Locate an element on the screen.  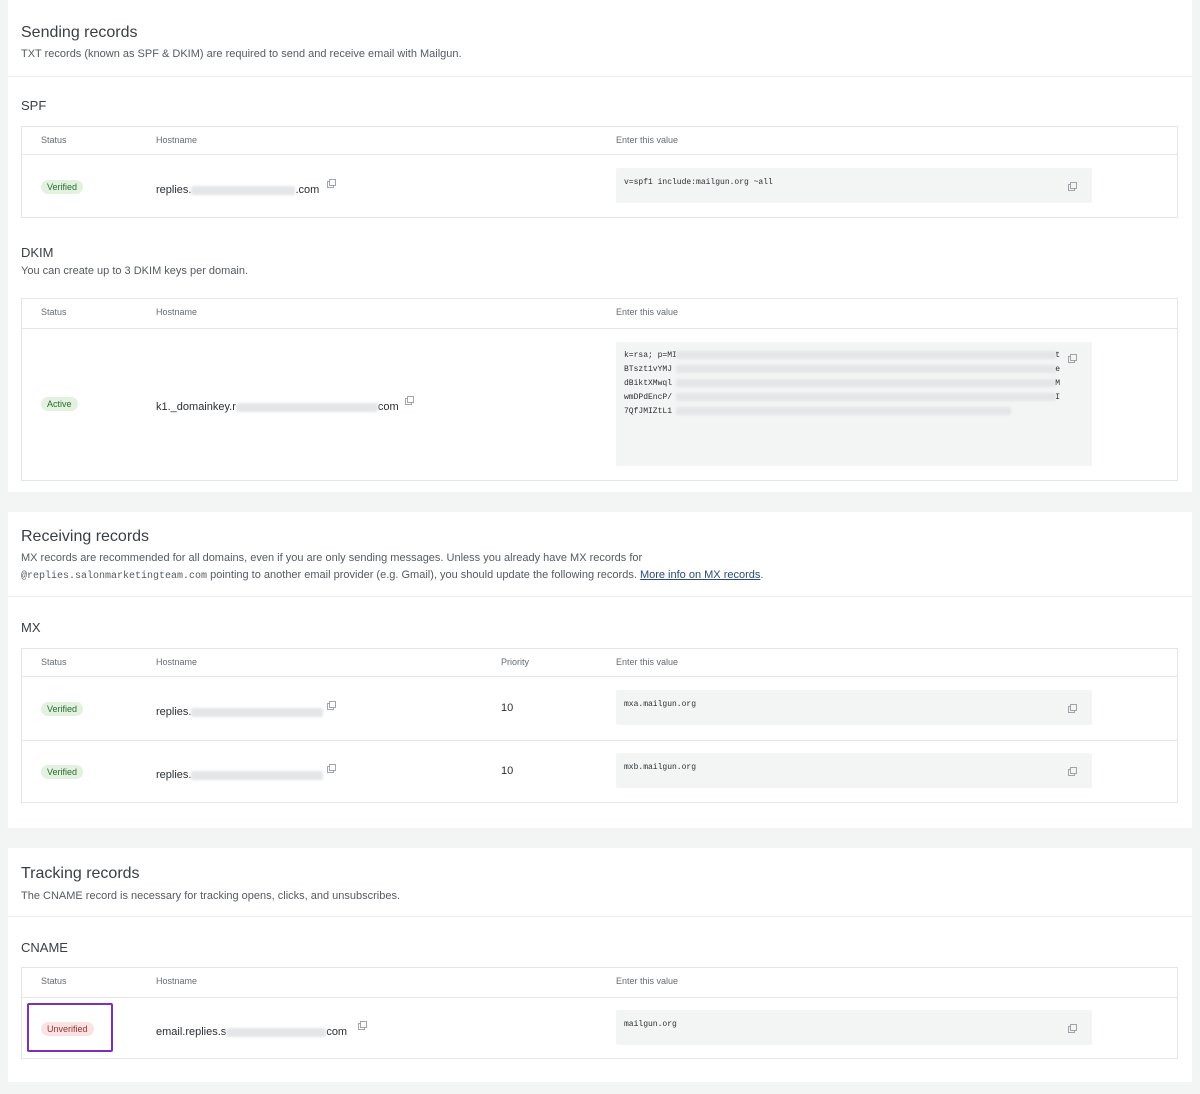
cname-title: CNAME is located at coordinates (44, 947).